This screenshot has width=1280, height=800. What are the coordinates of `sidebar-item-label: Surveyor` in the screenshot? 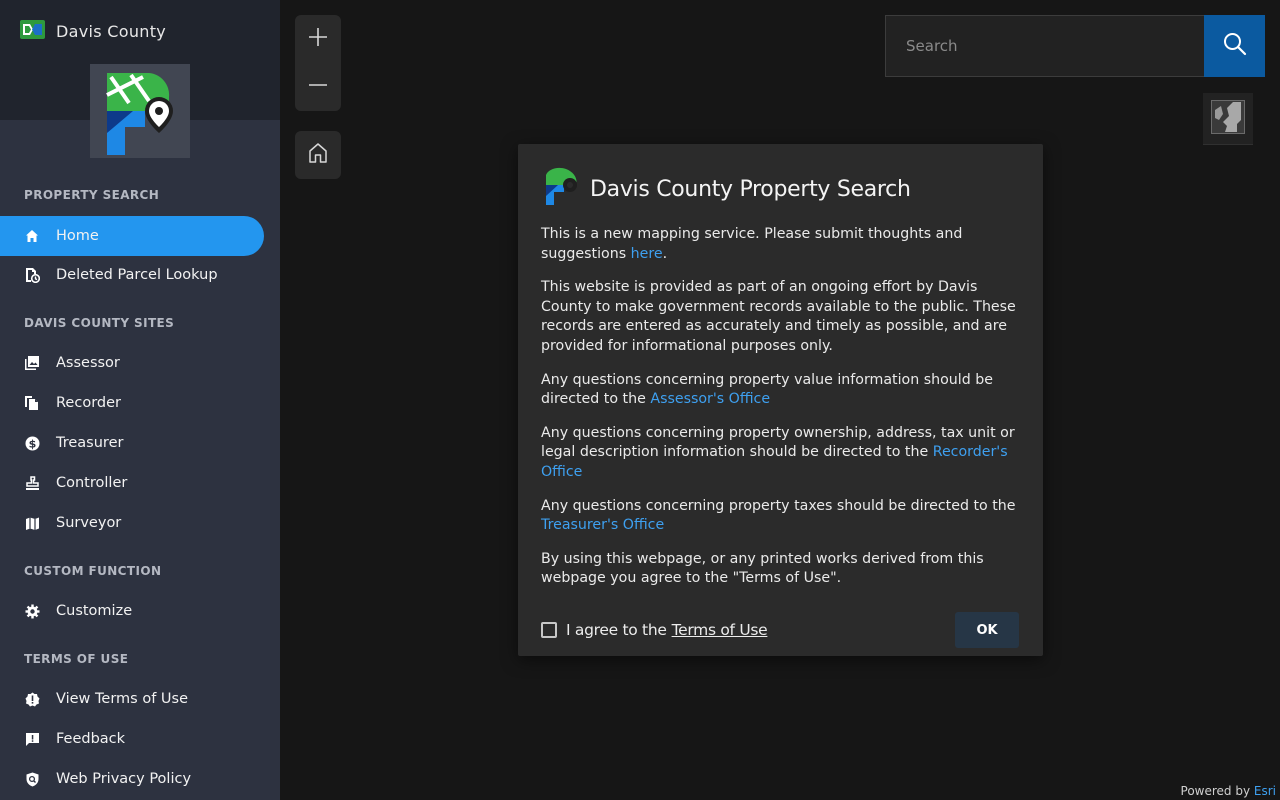 It's located at (89, 523).